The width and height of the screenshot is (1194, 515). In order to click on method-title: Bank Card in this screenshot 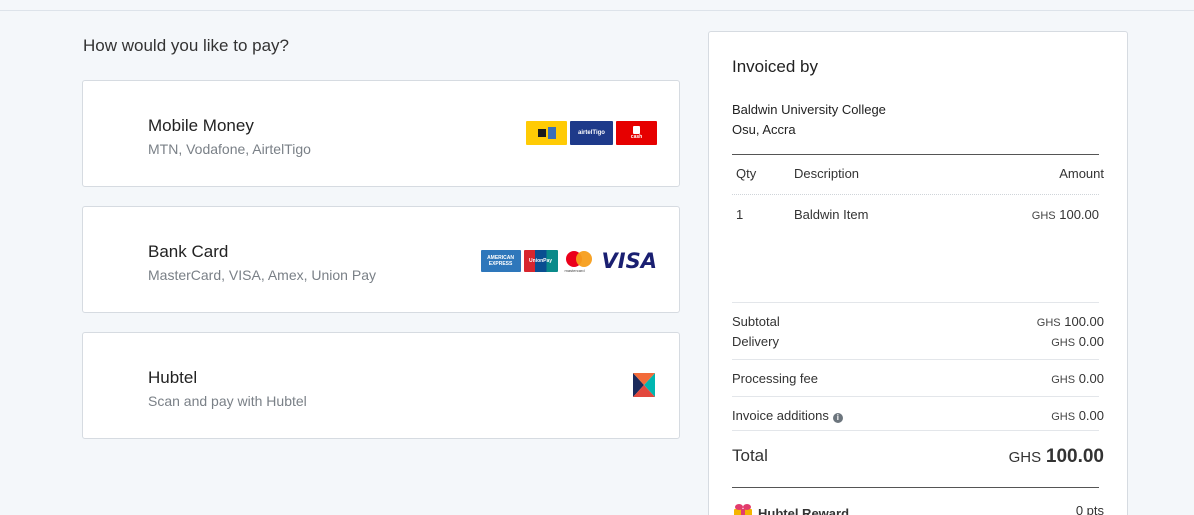, I will do `click(188, 251)`.